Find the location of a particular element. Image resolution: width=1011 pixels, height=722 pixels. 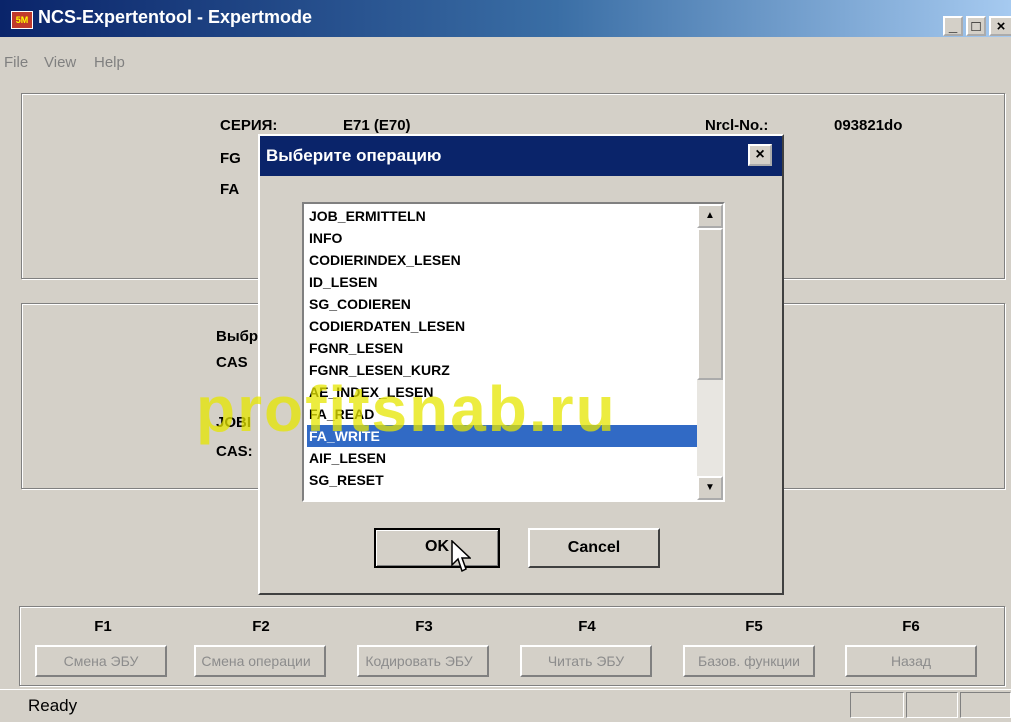

list-item: SG_CODIEREN is located at coordinates (502, 304).